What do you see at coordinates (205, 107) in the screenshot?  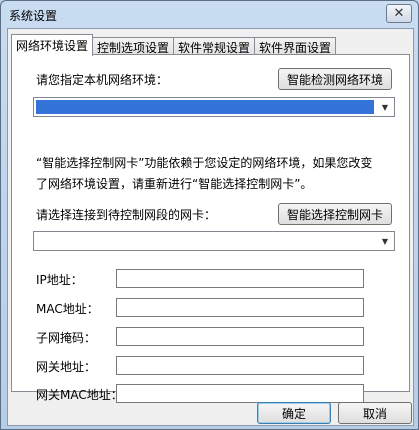 I see `network-env-select-value` at bounding box center [205, 107].